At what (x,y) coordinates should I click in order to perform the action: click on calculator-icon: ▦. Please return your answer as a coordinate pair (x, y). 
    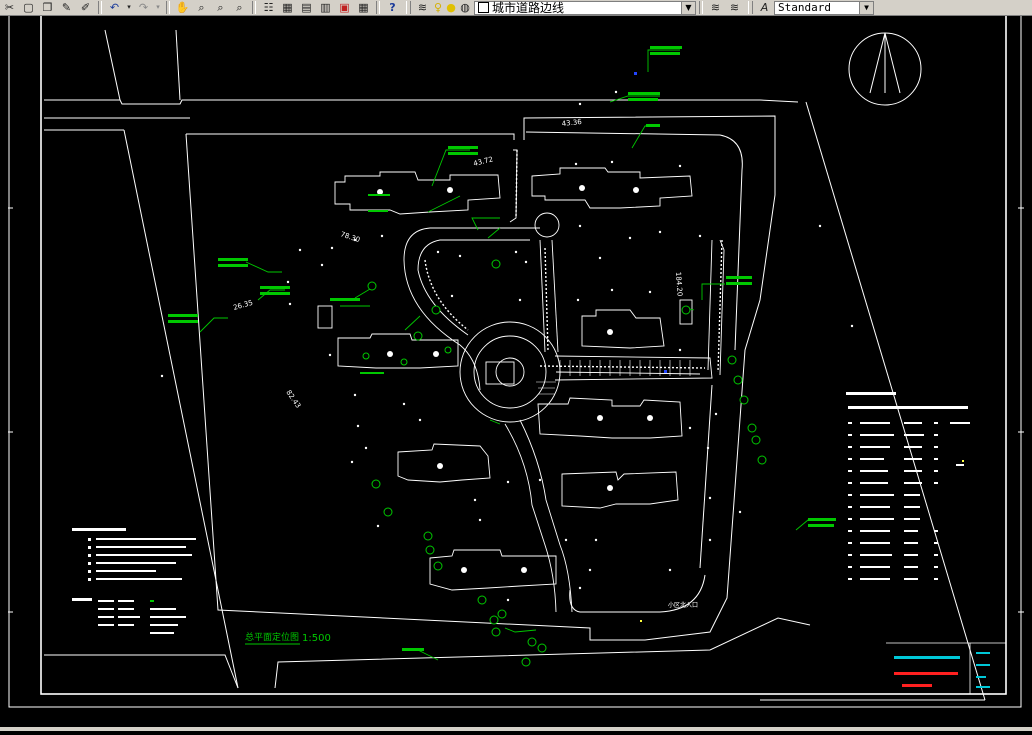
    Looking at the image, I should click on (363, 7).